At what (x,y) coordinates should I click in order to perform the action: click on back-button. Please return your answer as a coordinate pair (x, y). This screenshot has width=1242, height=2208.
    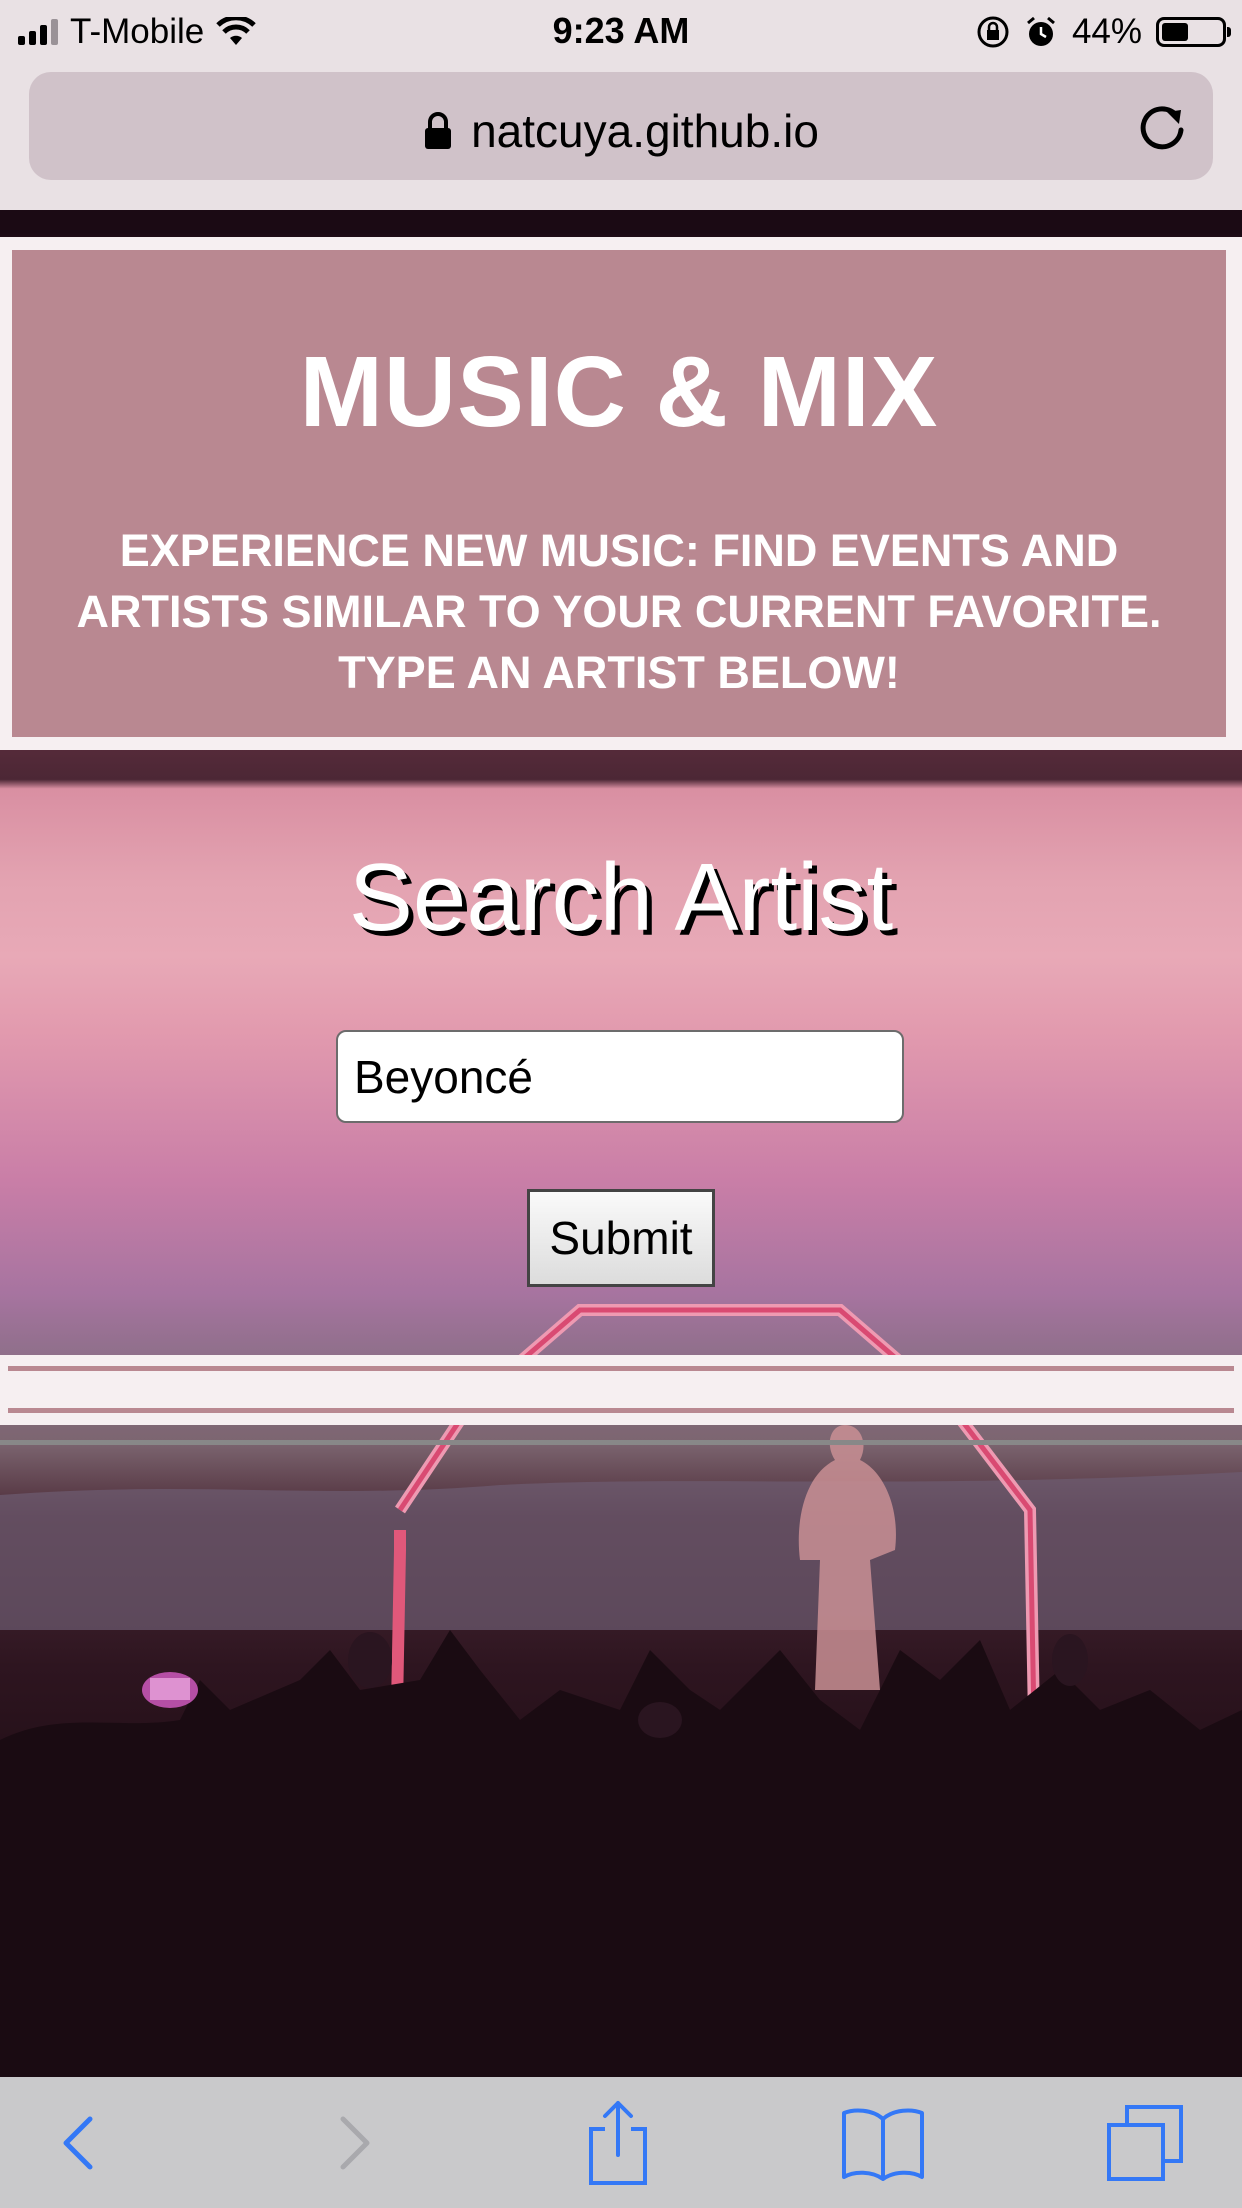
    Looking at the image, I should click on (78, 2143).